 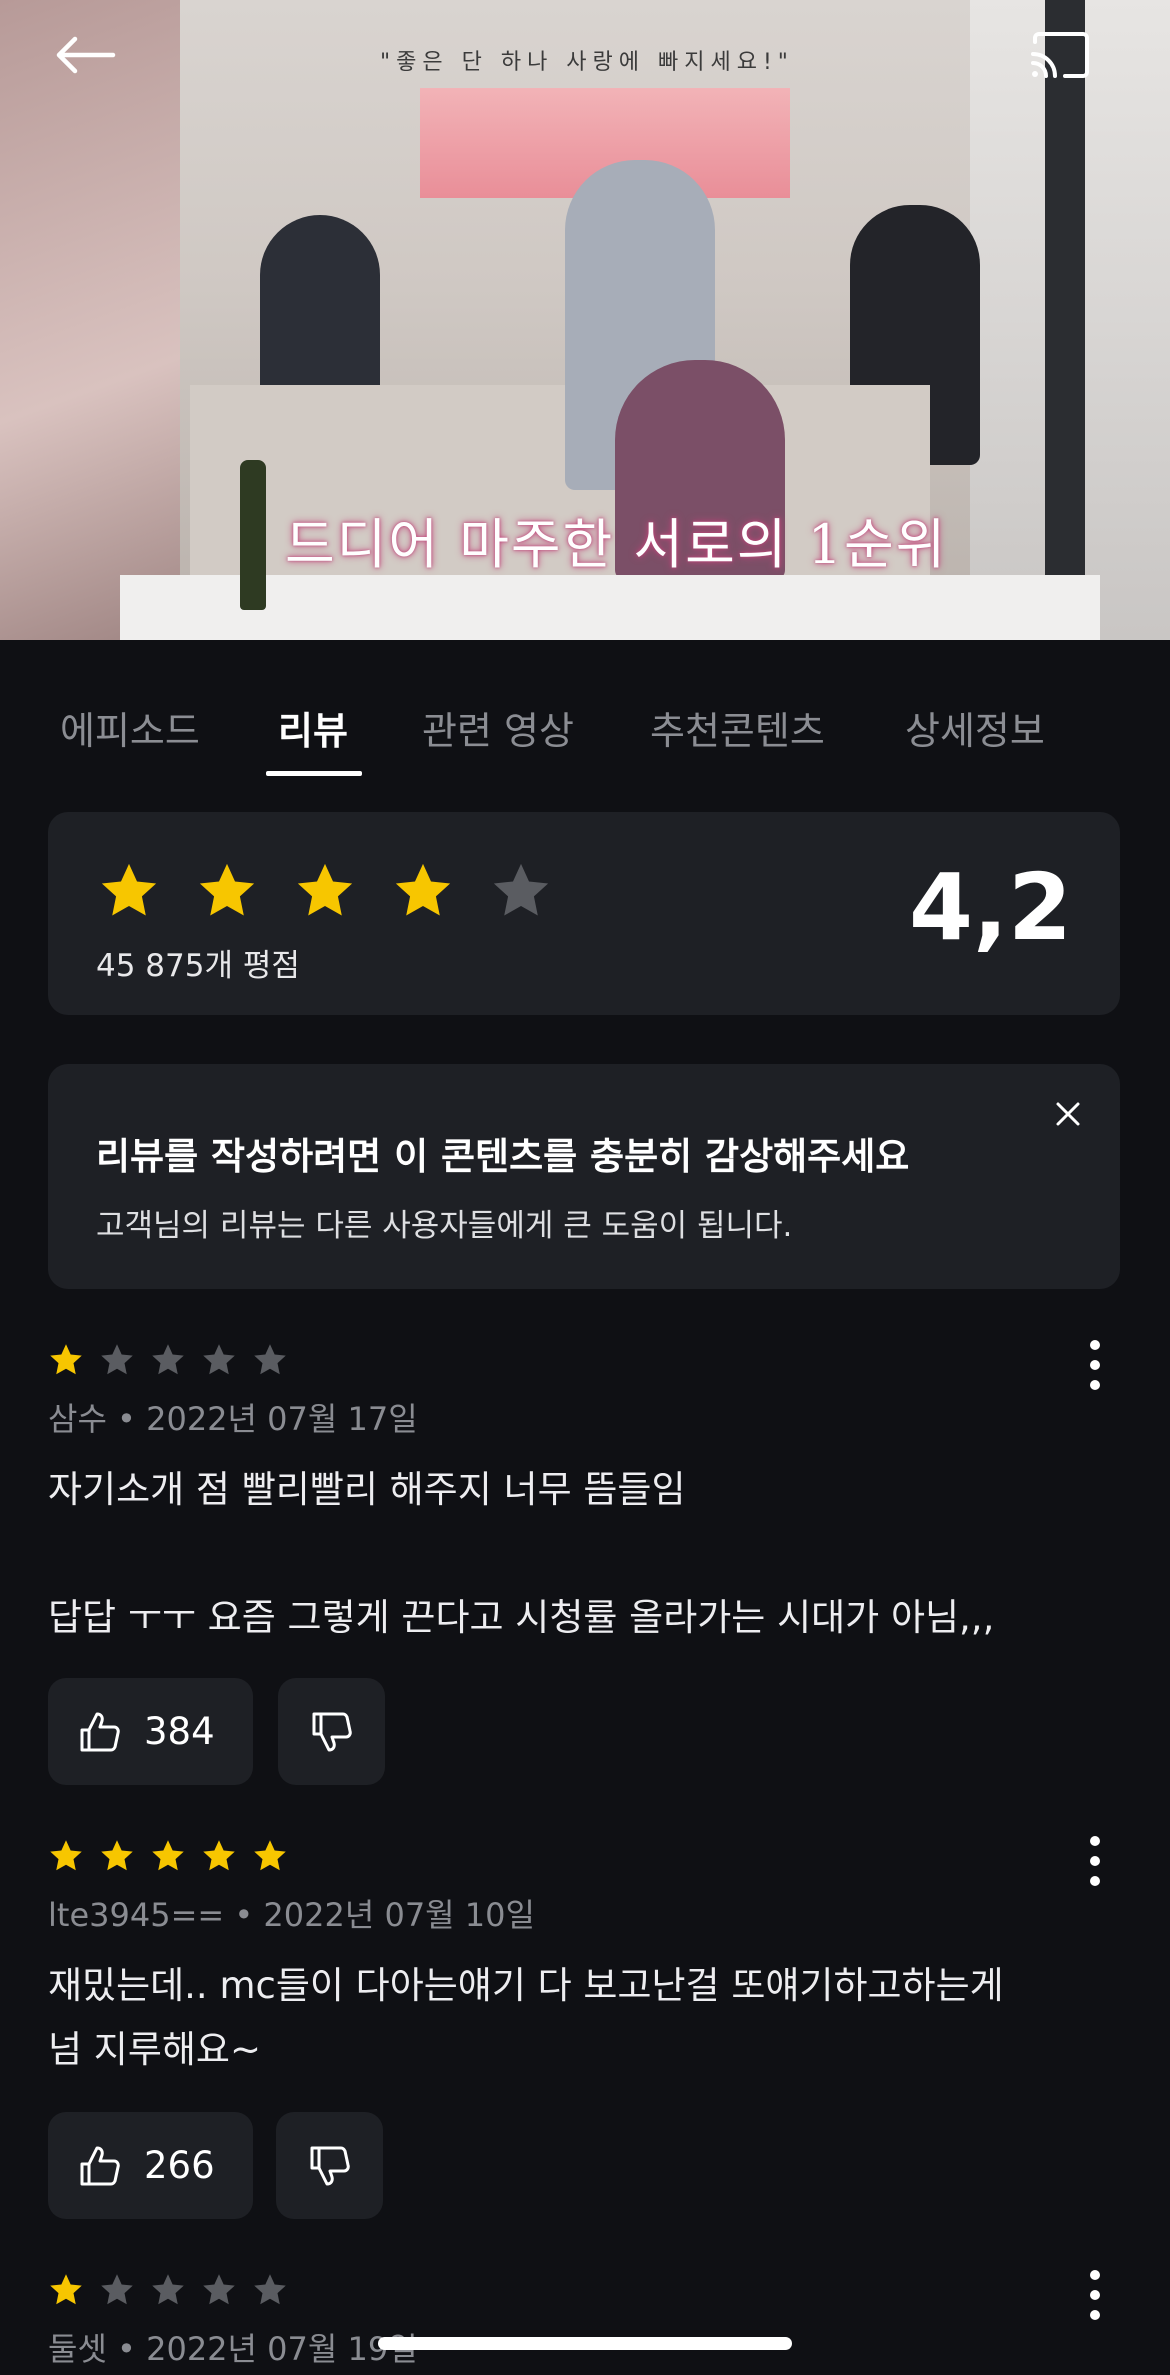 What do you see at coordinates (320, 305) in the screenshot?
I see `video-scene-person` at bounding box center [320, 305].